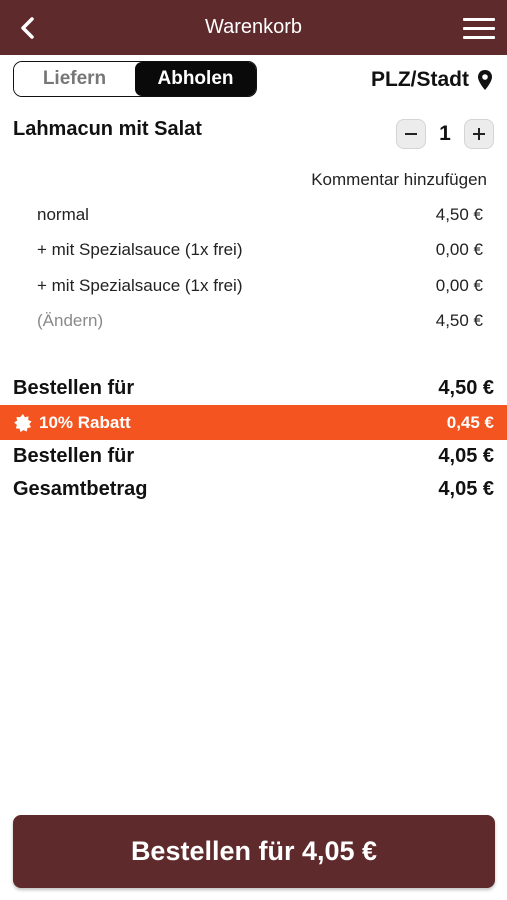 The height and width of the screenshot is (900, 507). What do you see at coordinates (479, 28) in the screenshot?
I see `menu-button` at bounding box center [479, 28].